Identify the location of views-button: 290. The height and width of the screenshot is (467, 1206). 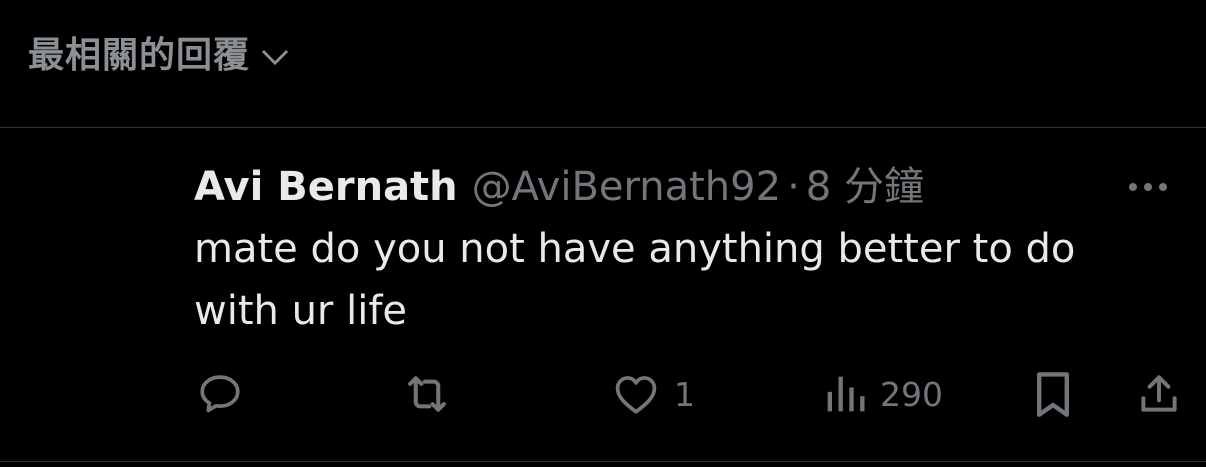
(882, 394).